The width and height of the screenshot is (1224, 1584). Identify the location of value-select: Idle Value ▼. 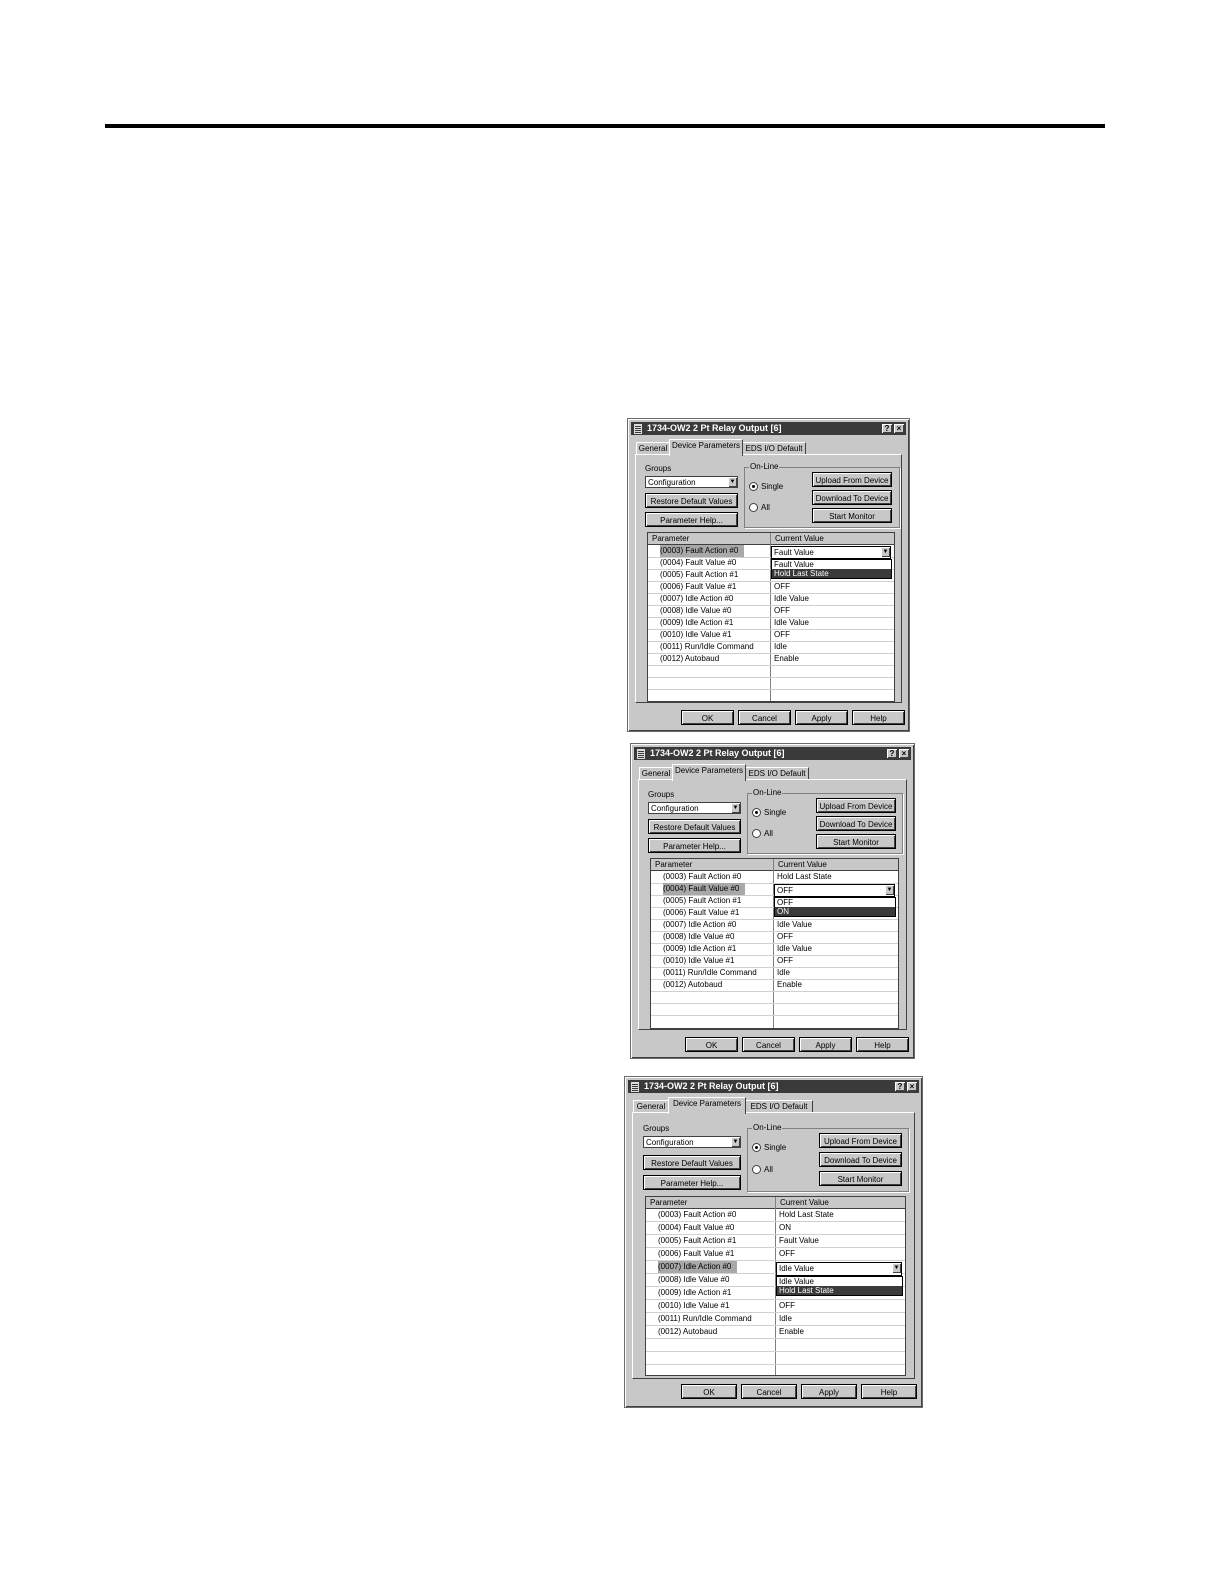
(839, 1269).